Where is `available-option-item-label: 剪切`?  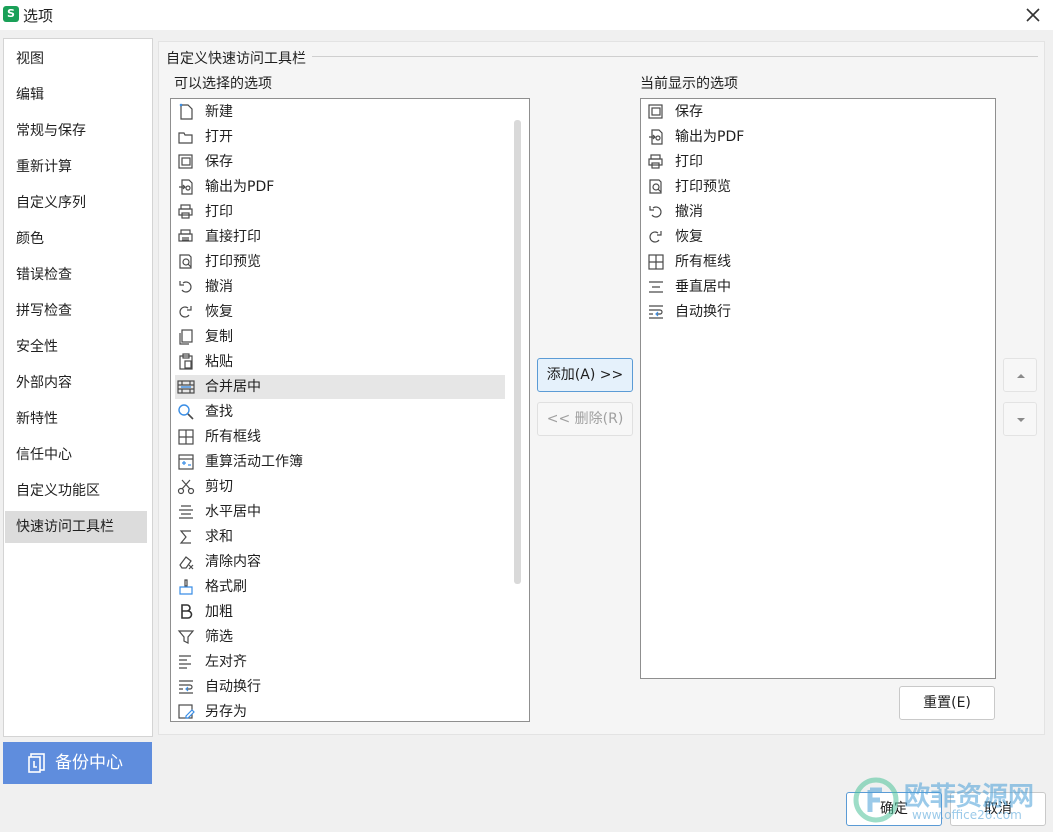
available-option-item-label: 剪切 is located at coordinates (219, 487).